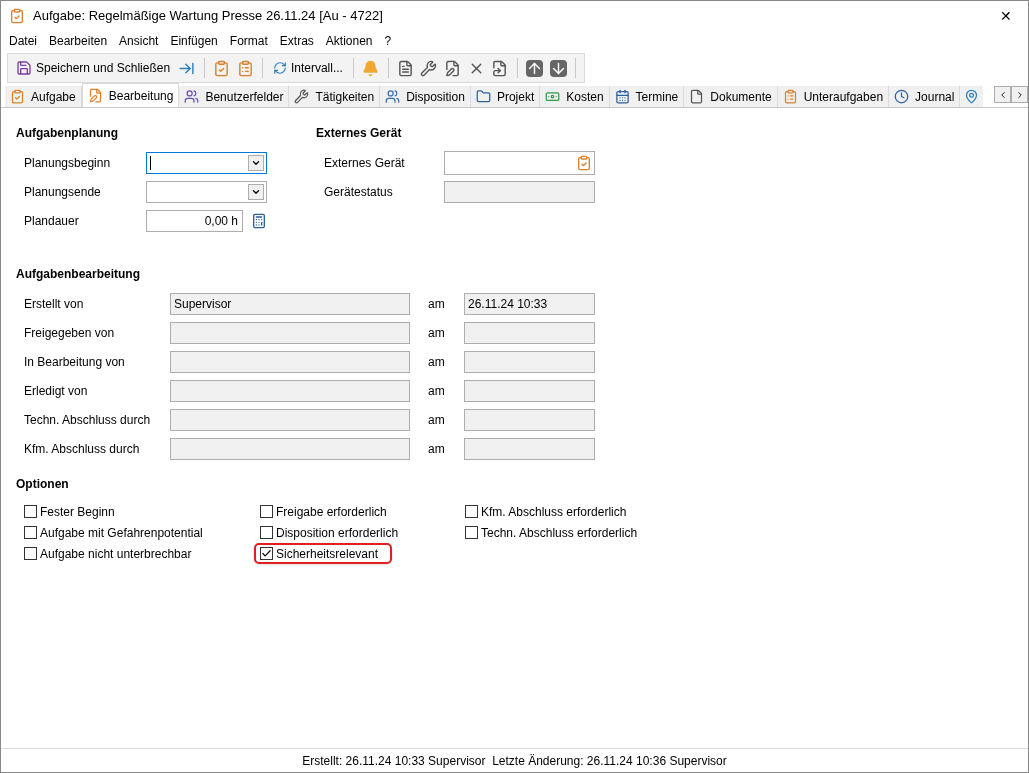  What do you see at coordinates (56, 391) in the screenshot?
I see `field-label: Erledigt von` at bounding box center [56, 391].